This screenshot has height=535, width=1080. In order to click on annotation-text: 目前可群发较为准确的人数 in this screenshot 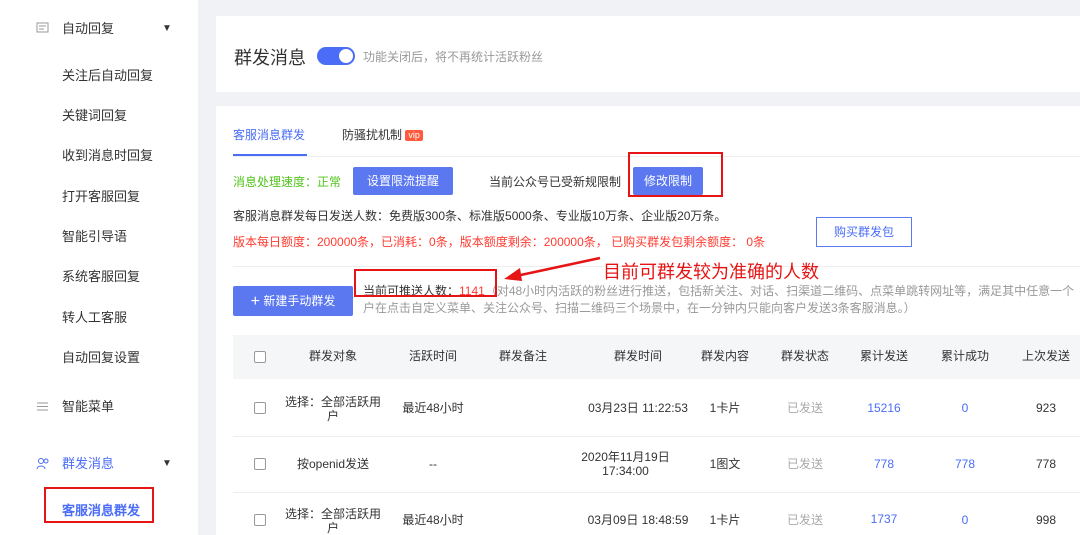, I will do `click(711, 272)`.